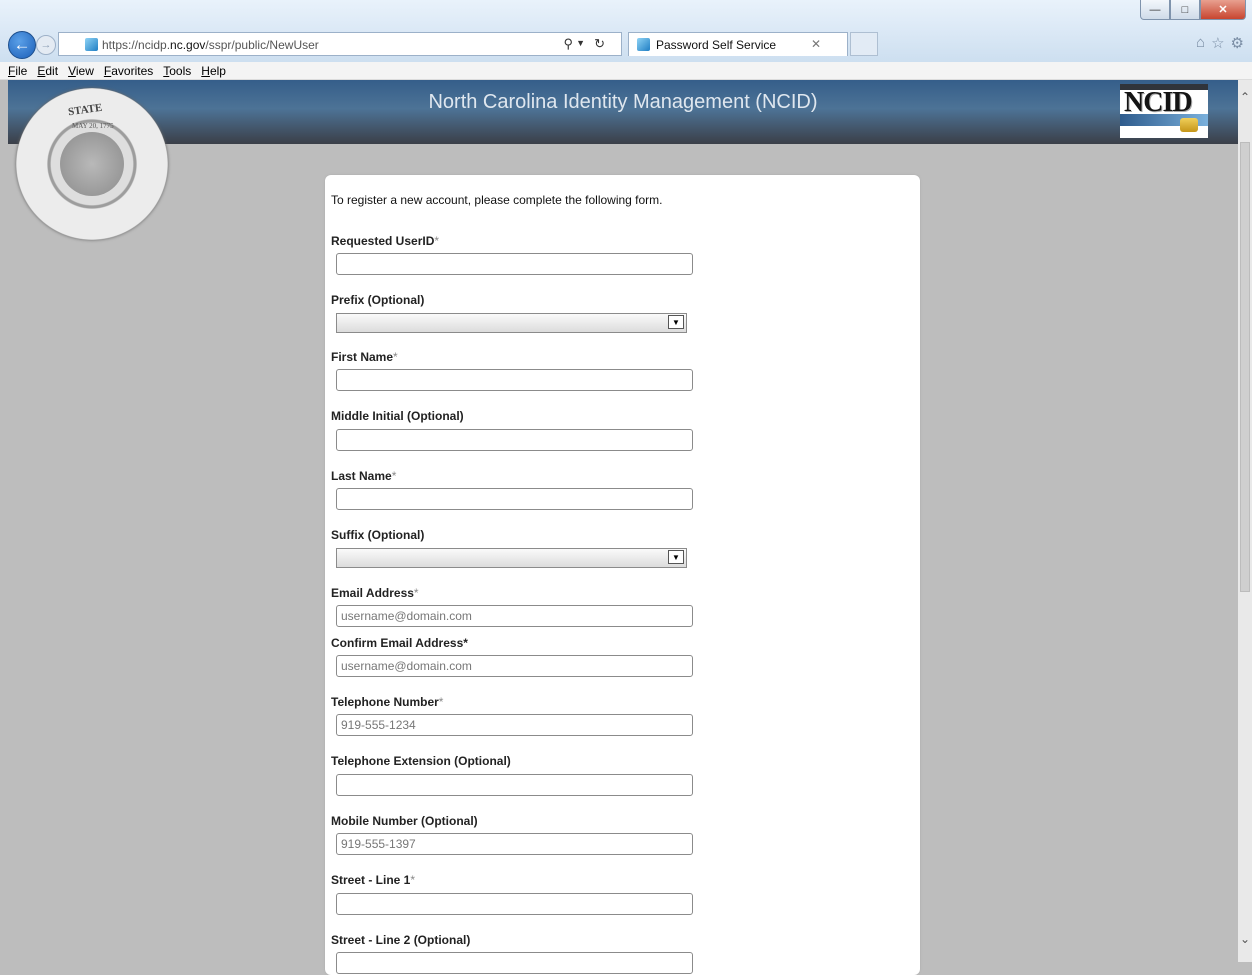  I want to click on ncid-logo: NCID, so click(1164, 111).